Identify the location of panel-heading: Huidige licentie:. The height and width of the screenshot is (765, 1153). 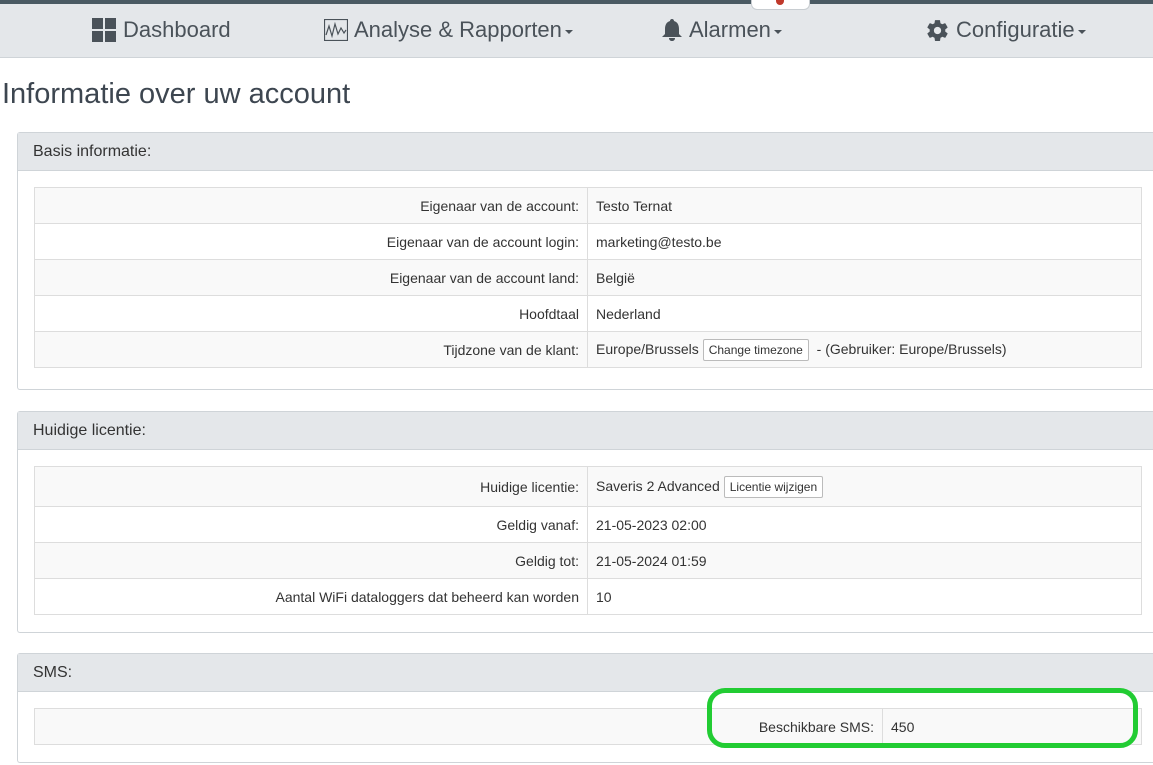
(585, 431).